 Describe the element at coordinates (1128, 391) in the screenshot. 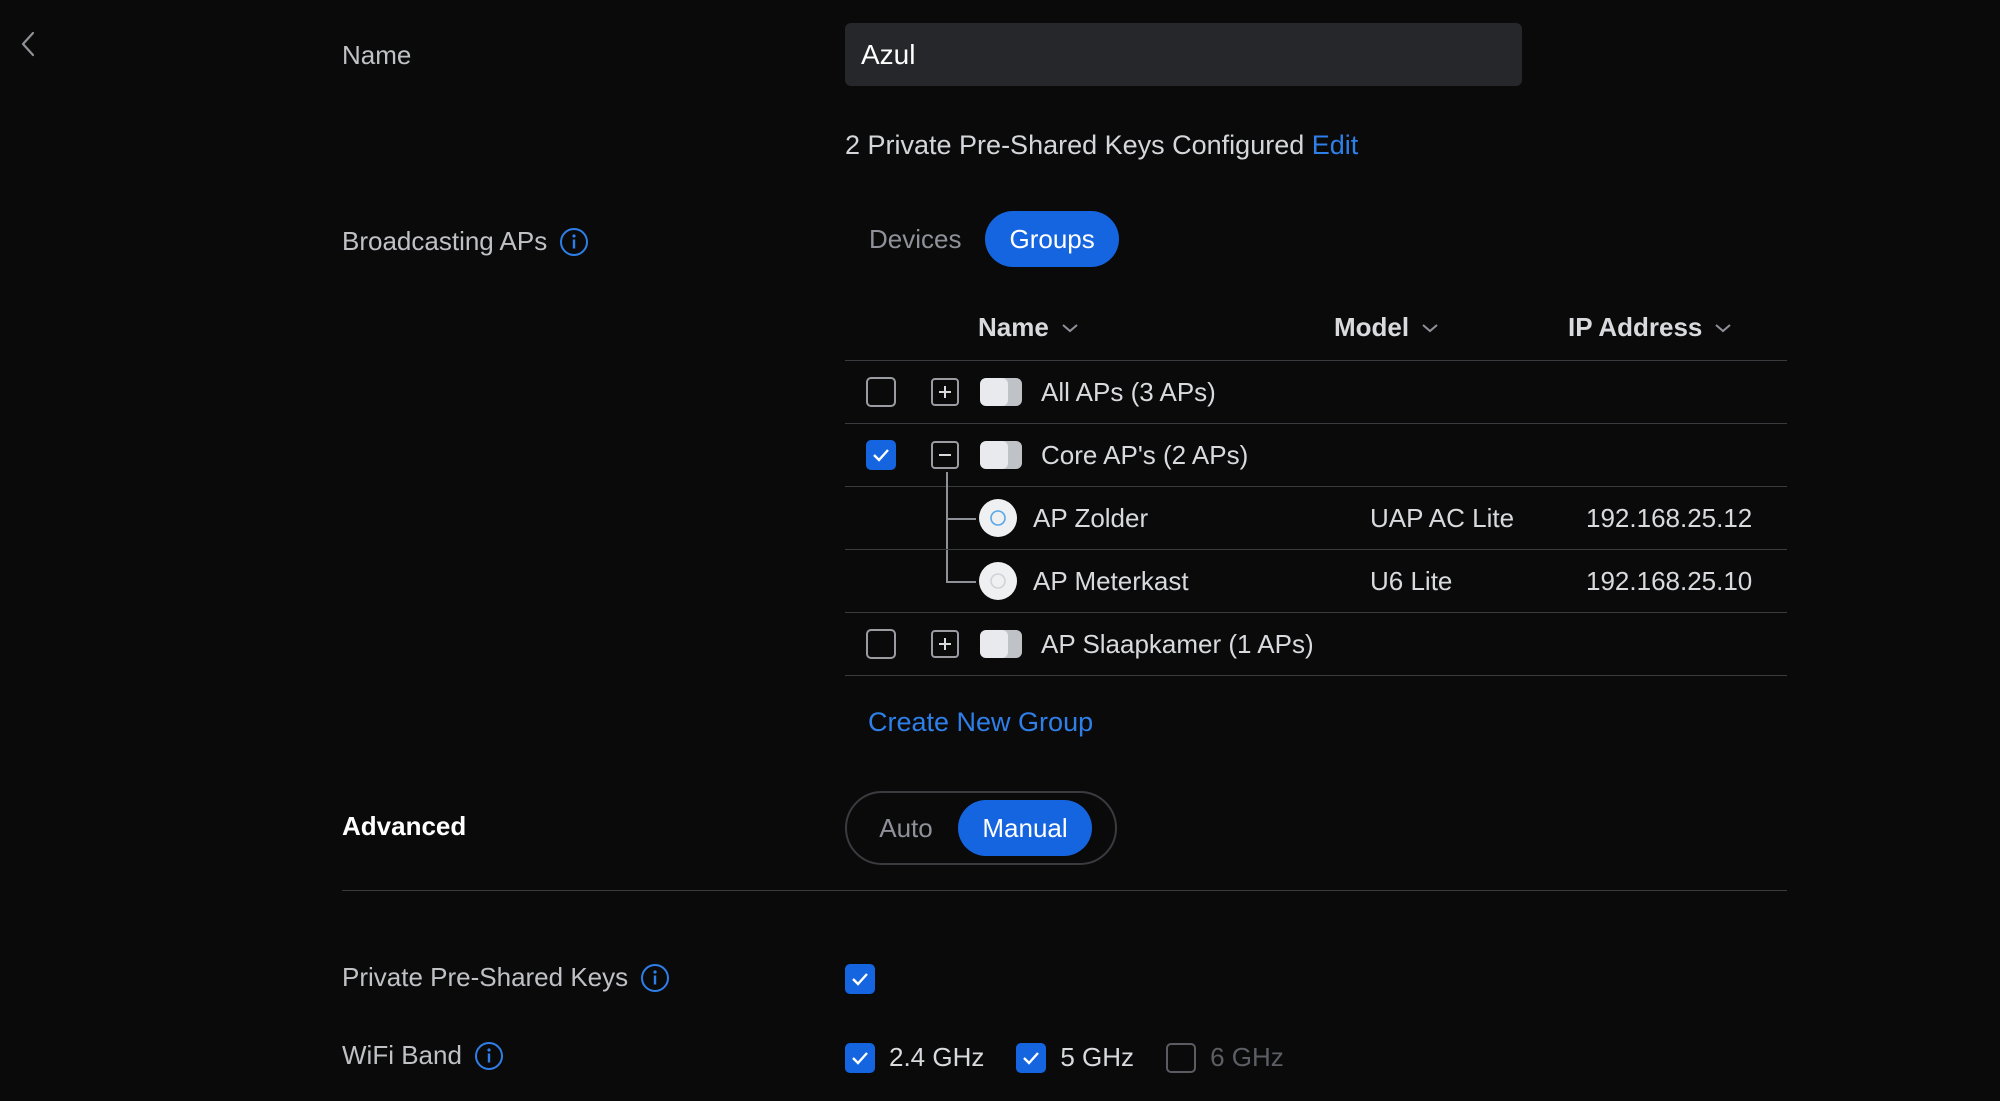

I see `group-name: All APs (3 APs)` at that location.